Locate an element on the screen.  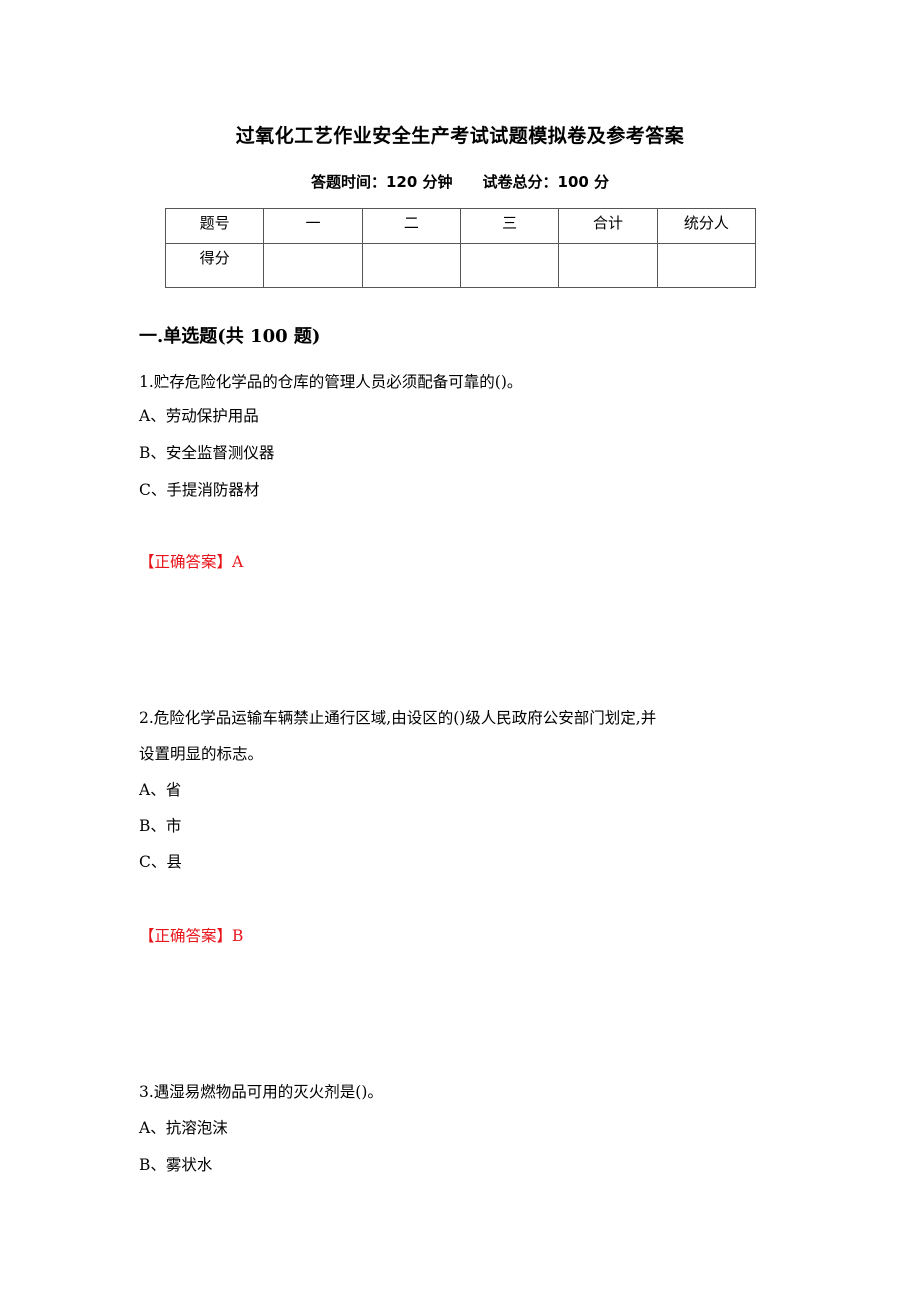
question-text: 2.危险化学品运输车辆禁止通行区域,由设区的()级人民政府公安部门划定,并 is located at coordinates (398, 718).